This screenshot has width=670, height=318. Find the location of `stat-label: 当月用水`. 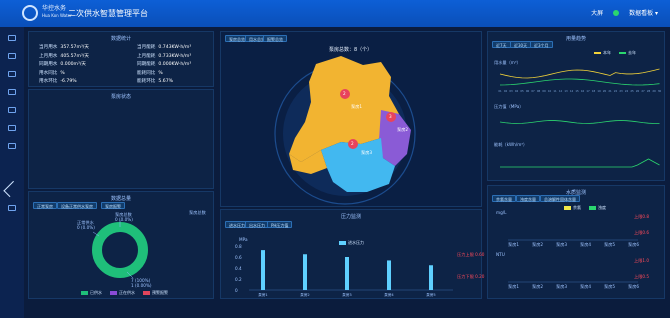

stat-label: 当月用水 is located at coordinates (48, 47).